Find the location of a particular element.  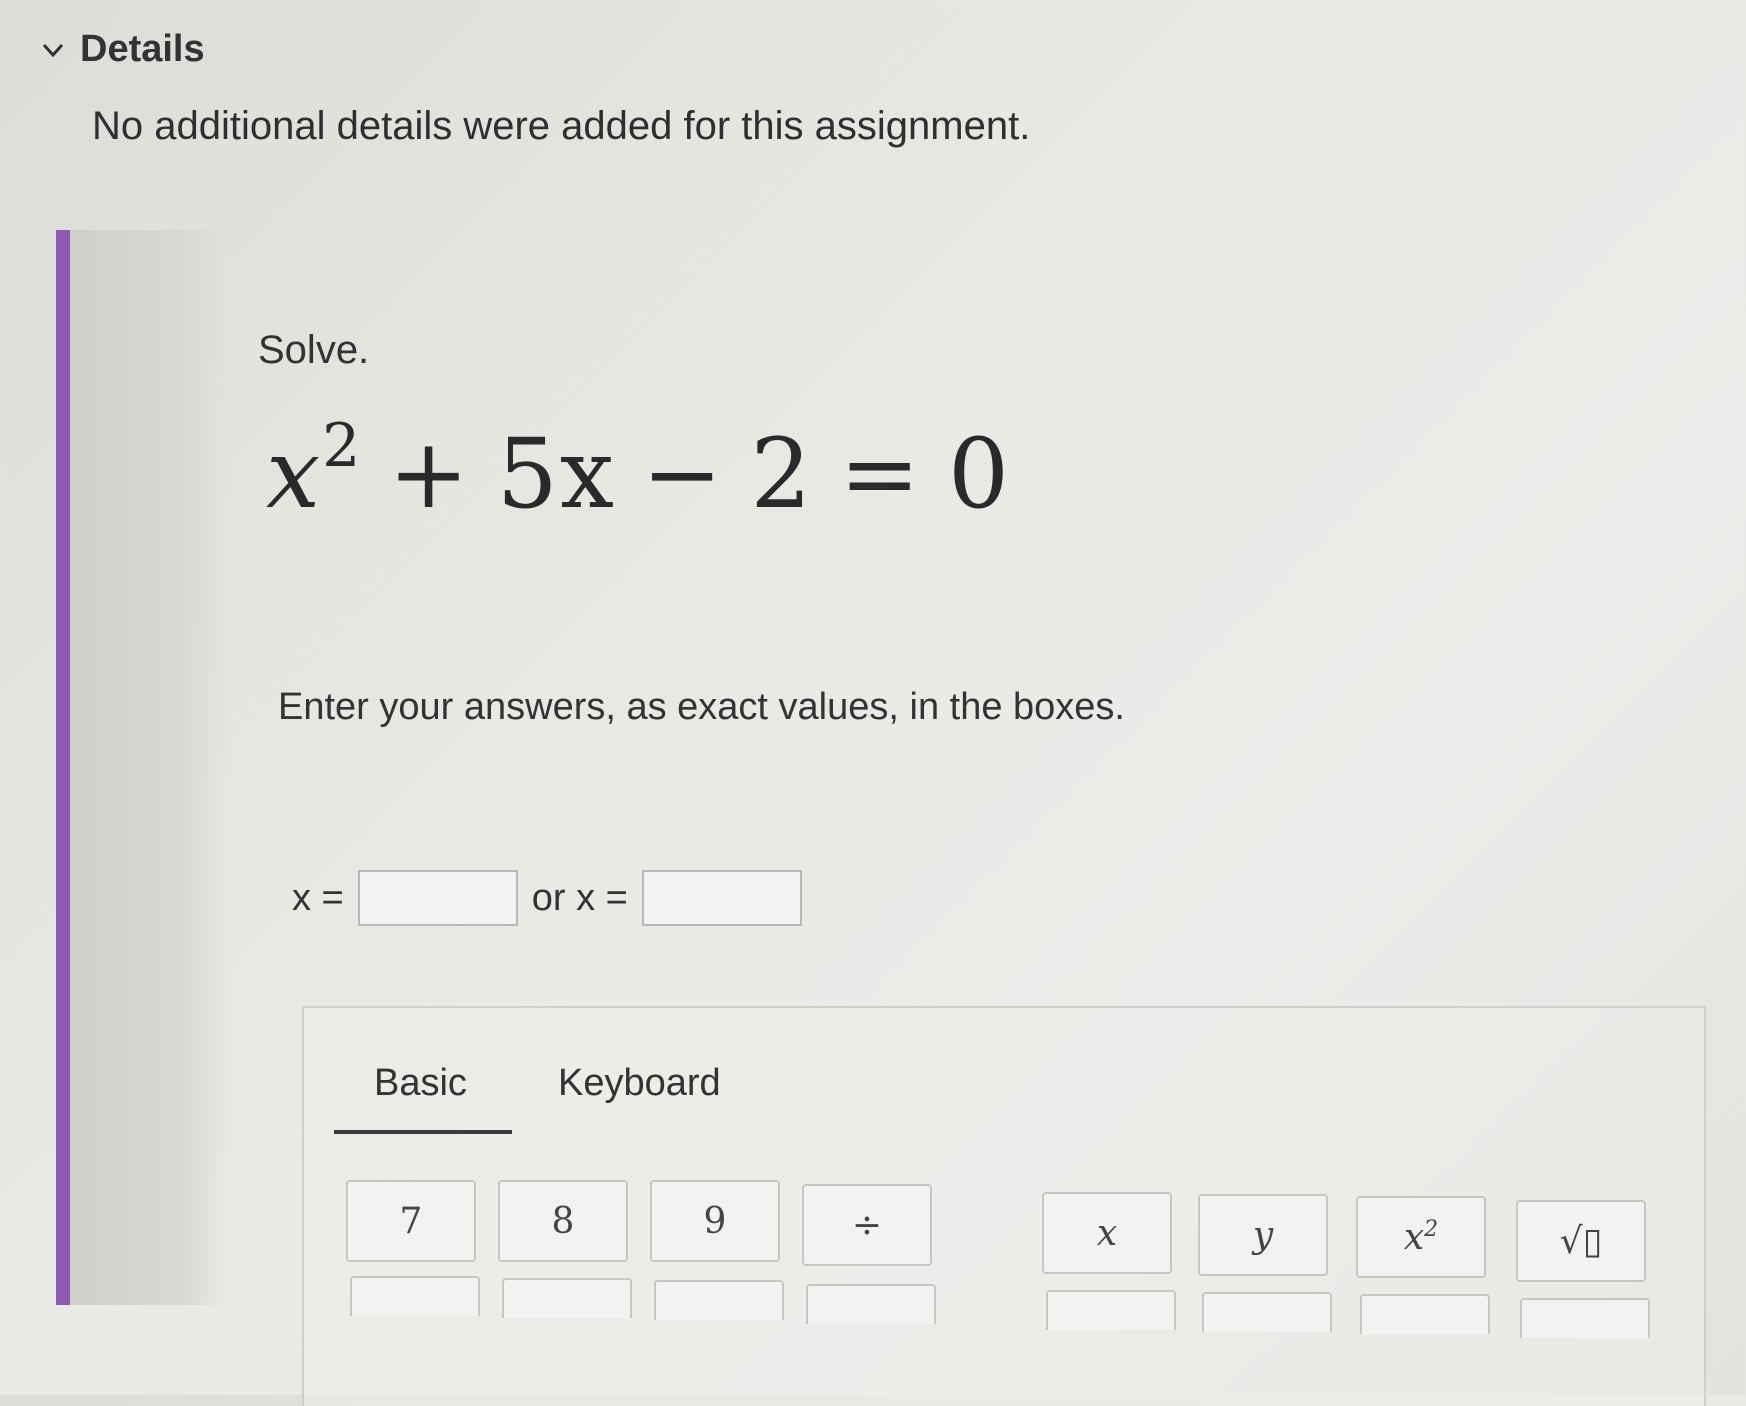

equation-plus: + is located at coordinates (429, 474).